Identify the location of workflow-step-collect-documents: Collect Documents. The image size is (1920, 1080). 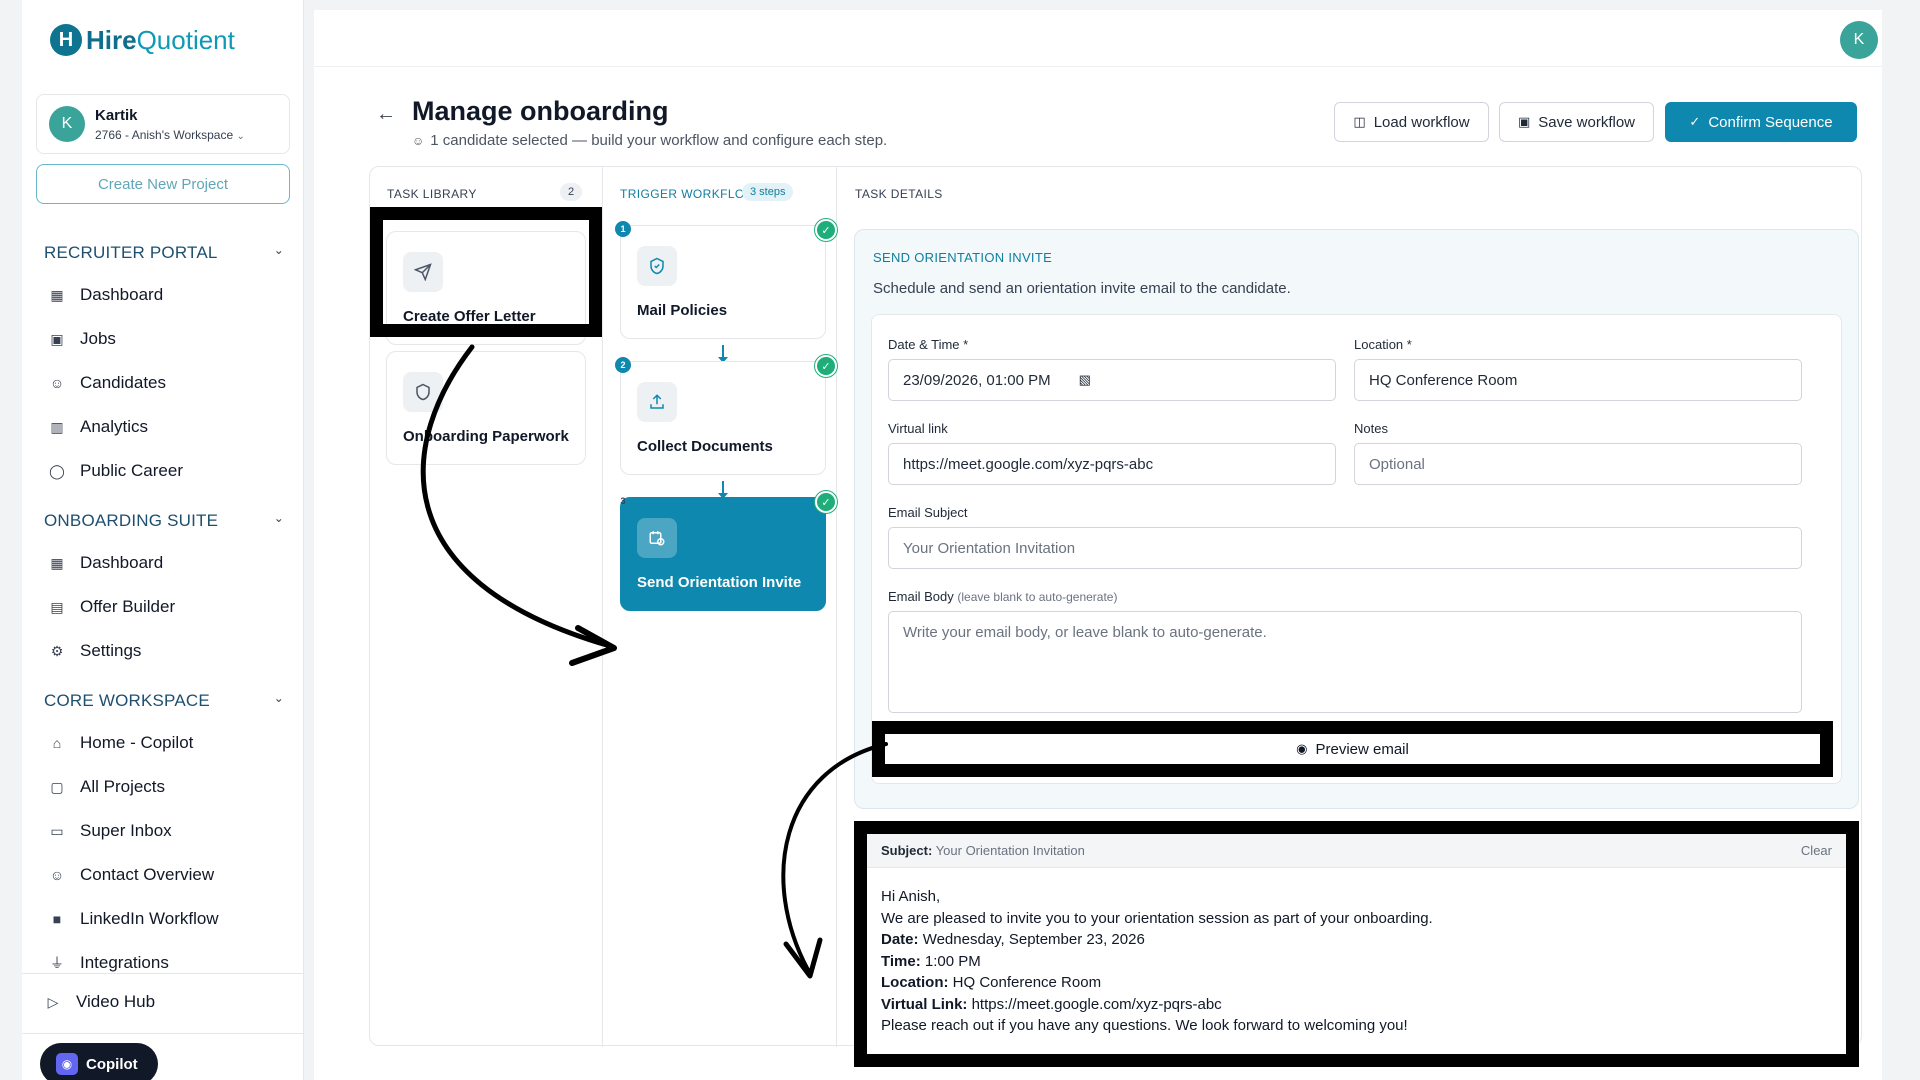
(723, 418).